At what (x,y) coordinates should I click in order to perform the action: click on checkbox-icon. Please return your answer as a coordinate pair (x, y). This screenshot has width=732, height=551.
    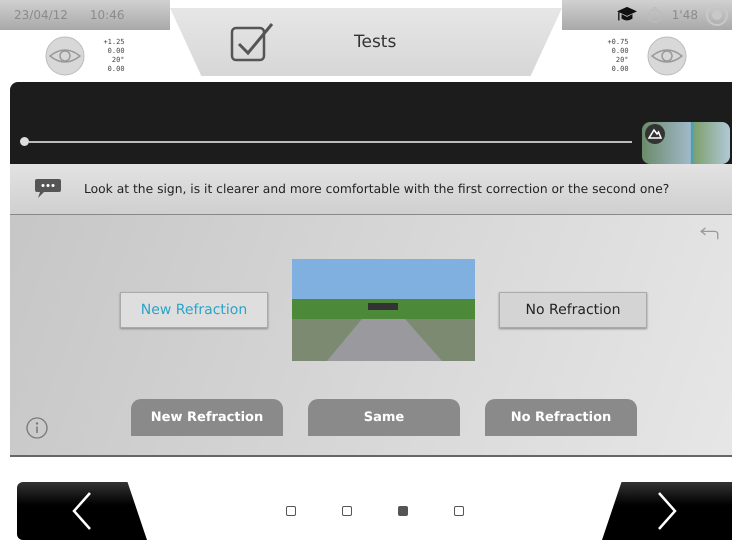
    Looking at the image, I should click on (252, 42).